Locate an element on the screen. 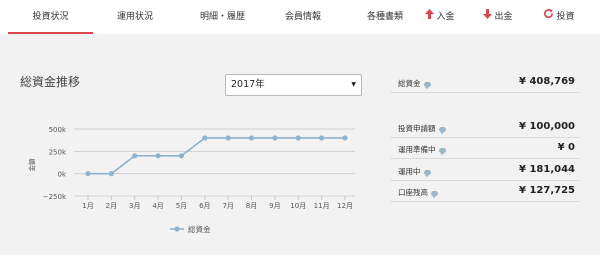 Image resolution: width=600 pixels, height=255 pixels. x-tick-label: 12月 is located at coordinates (345, 206).